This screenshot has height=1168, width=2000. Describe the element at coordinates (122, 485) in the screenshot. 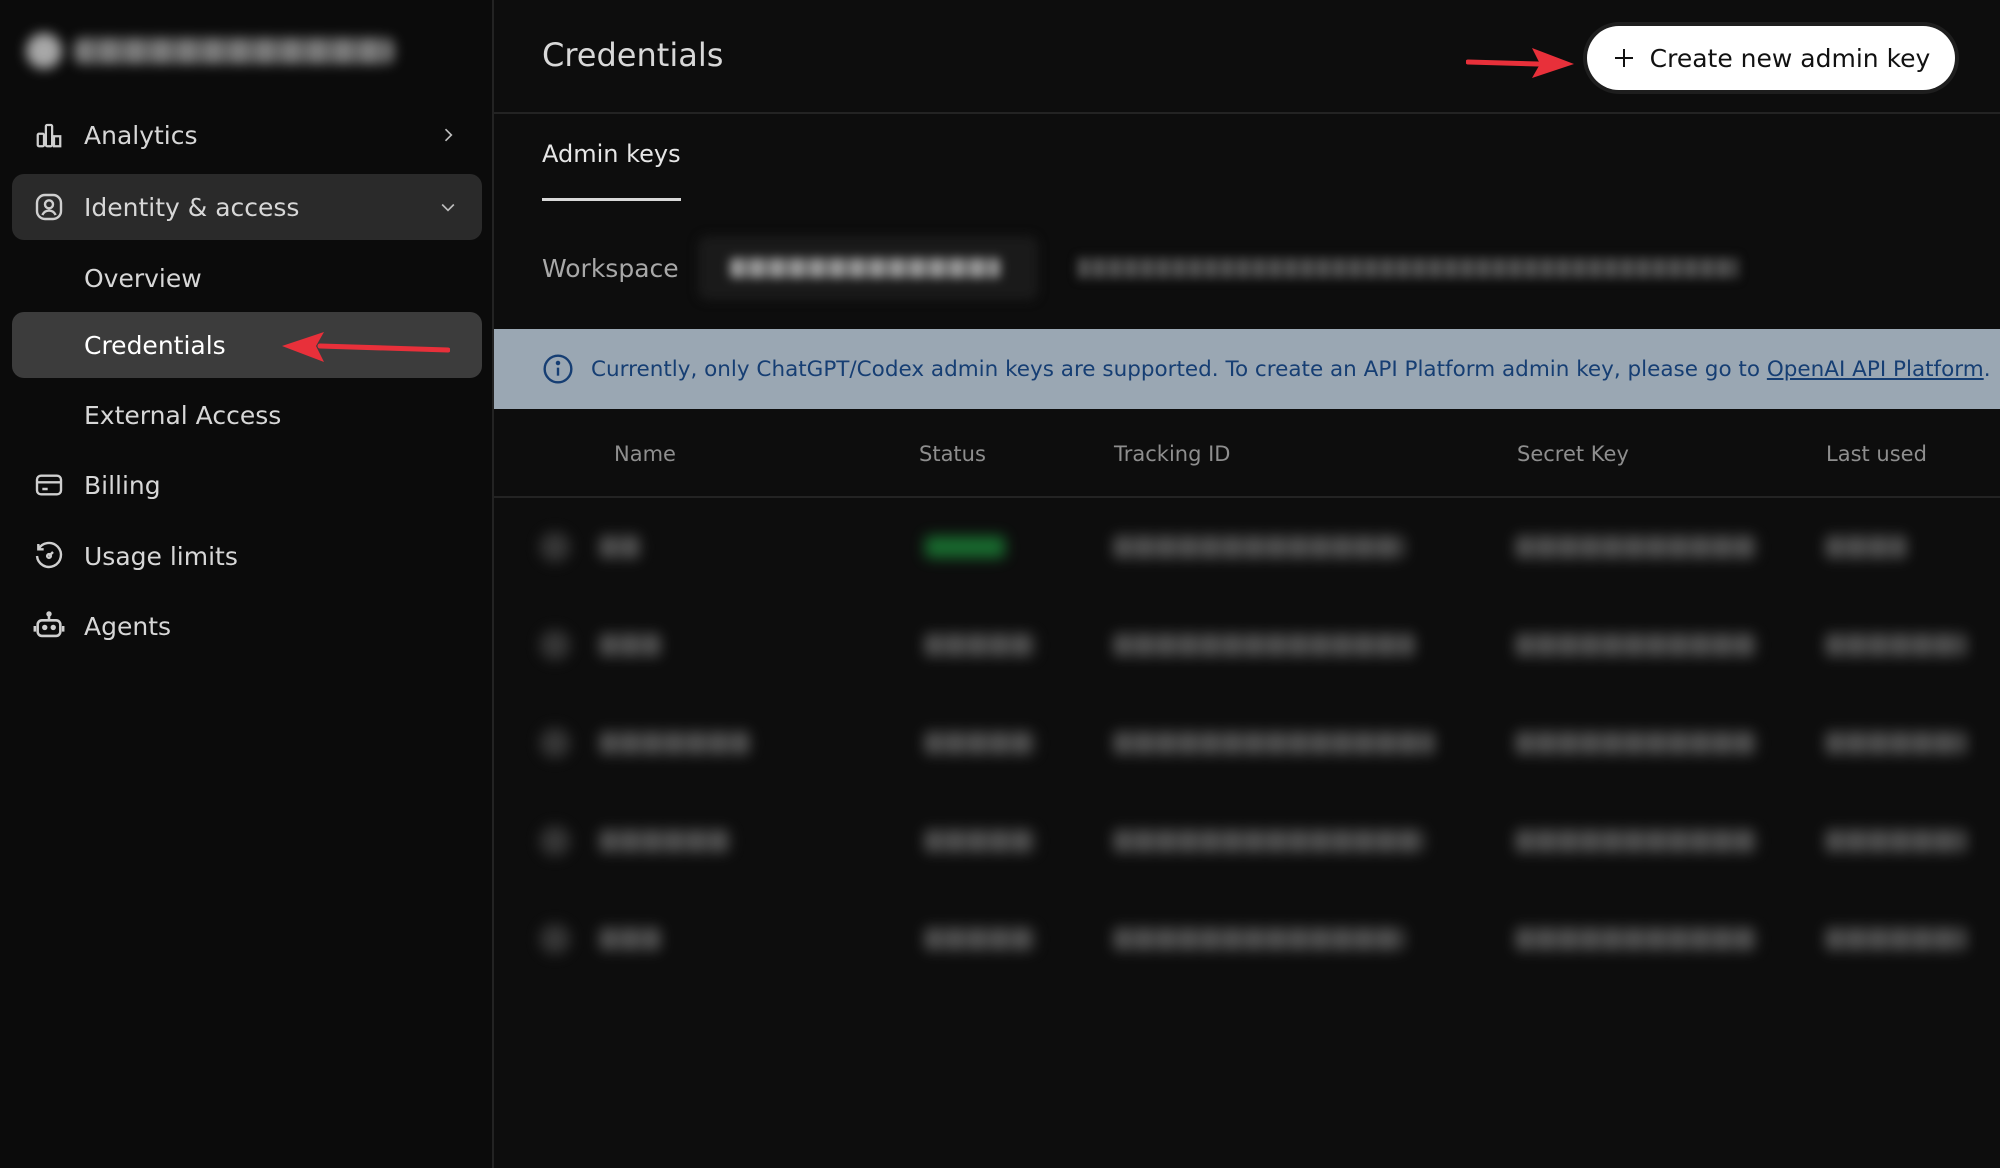

I see `sidebar-item-label: Billing` at that location.